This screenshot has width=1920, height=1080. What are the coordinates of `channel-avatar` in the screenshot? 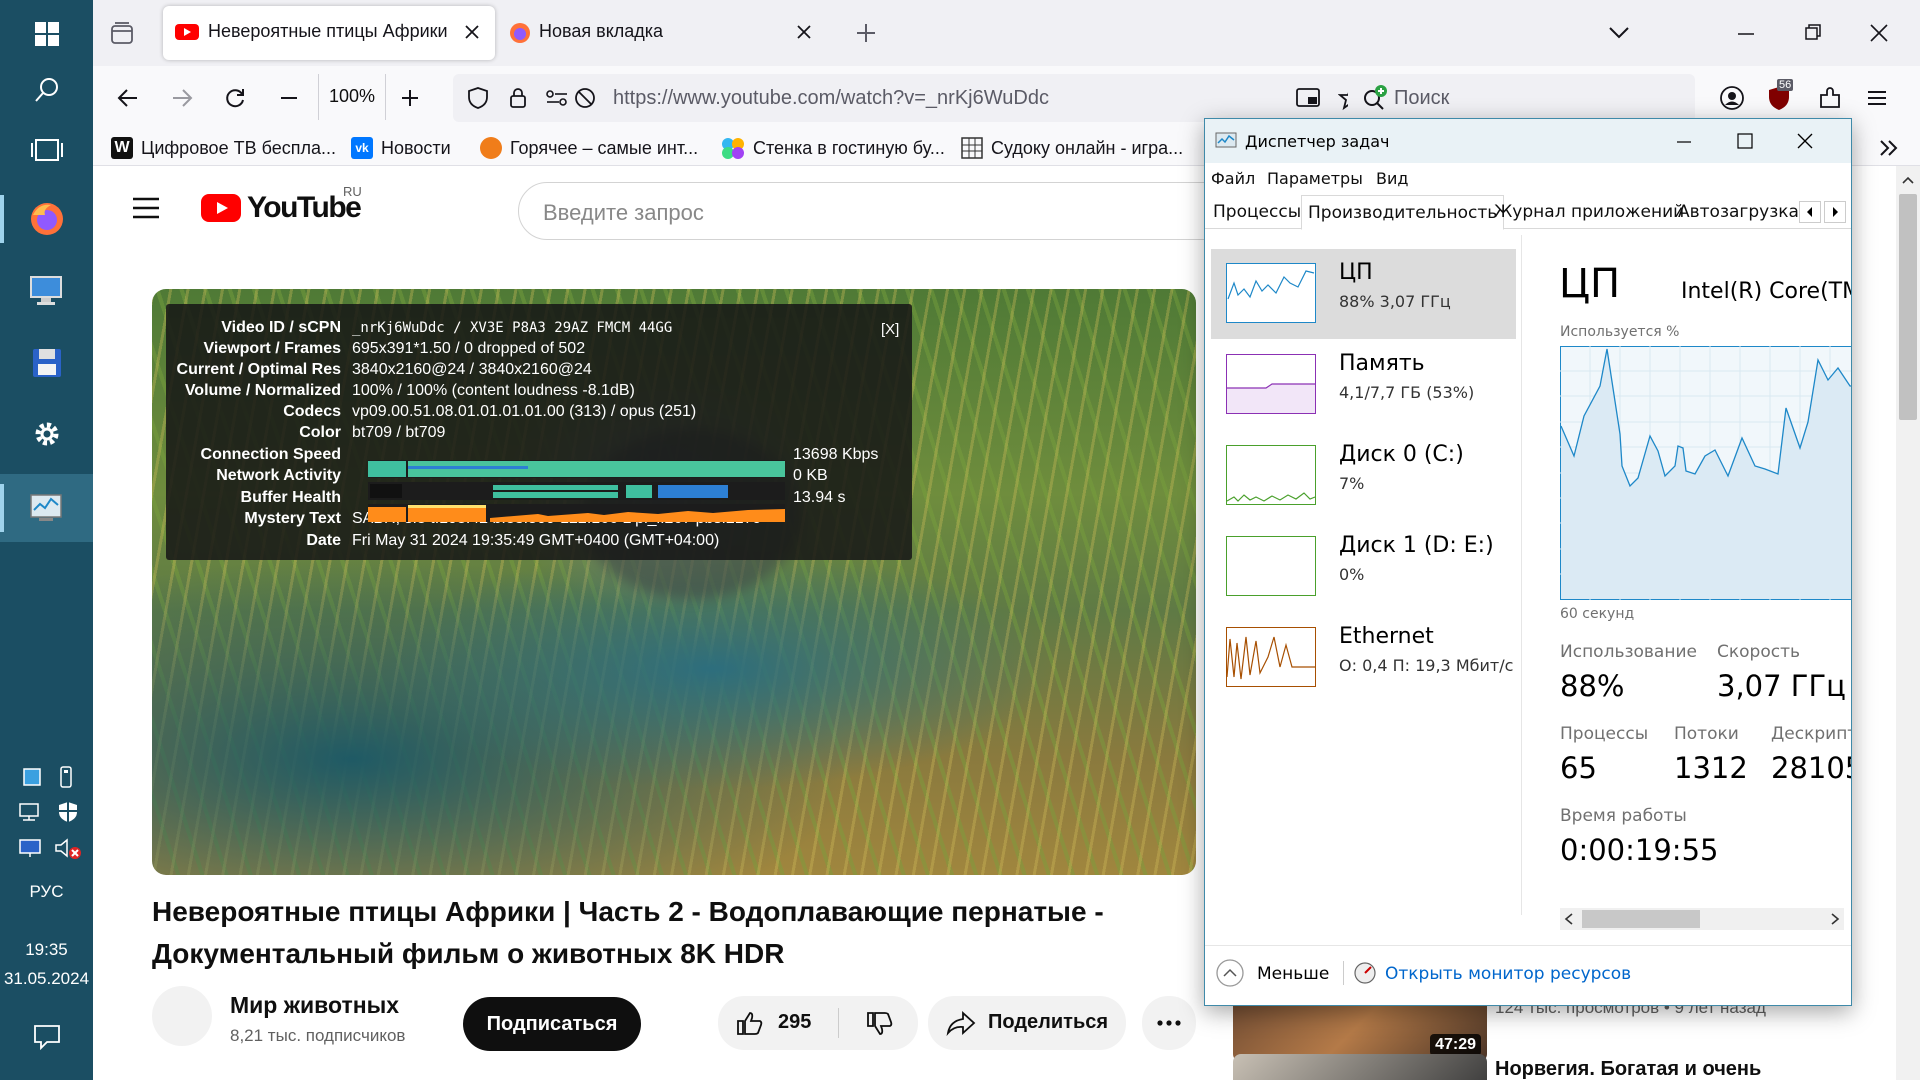 It's located at (182, 1016).